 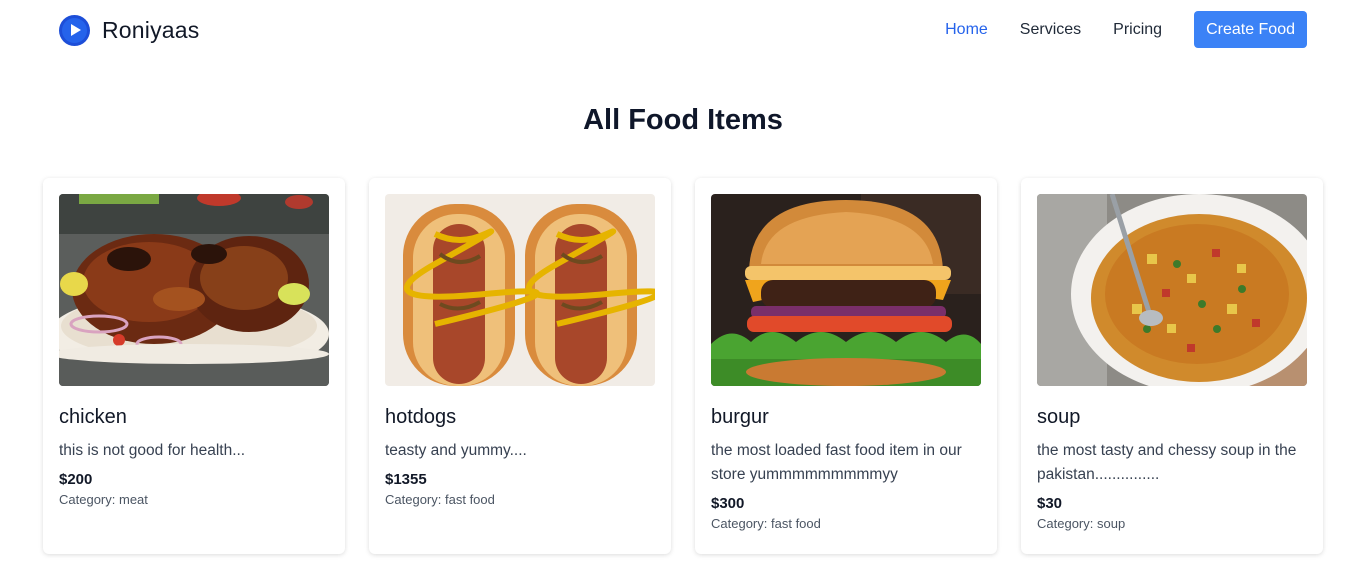 I want to click on food-price: $300, so click(x=728, y=503).